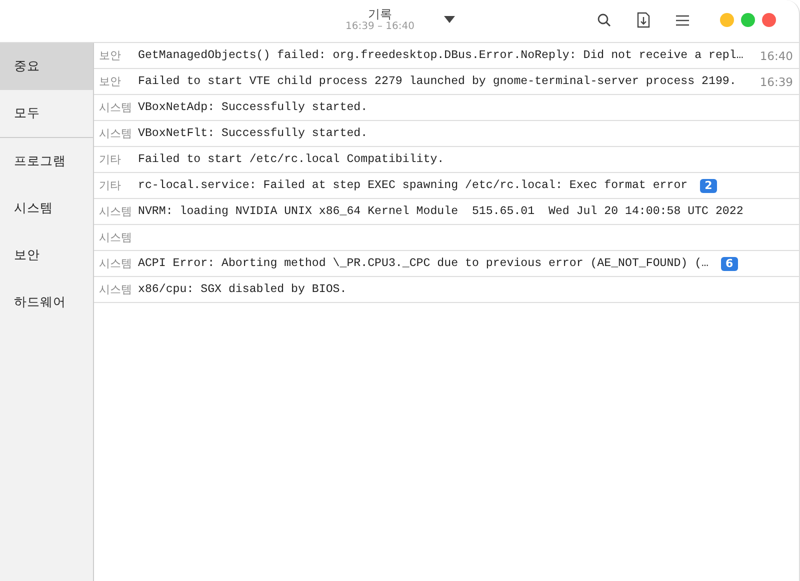 The height and width of the screenshot is (581, 800). What do you see at coordinates (253, 107) in the screenshot?
I see `log-message: VBoxNetAdp: Successfully started.` at bounding box center [253, 107].